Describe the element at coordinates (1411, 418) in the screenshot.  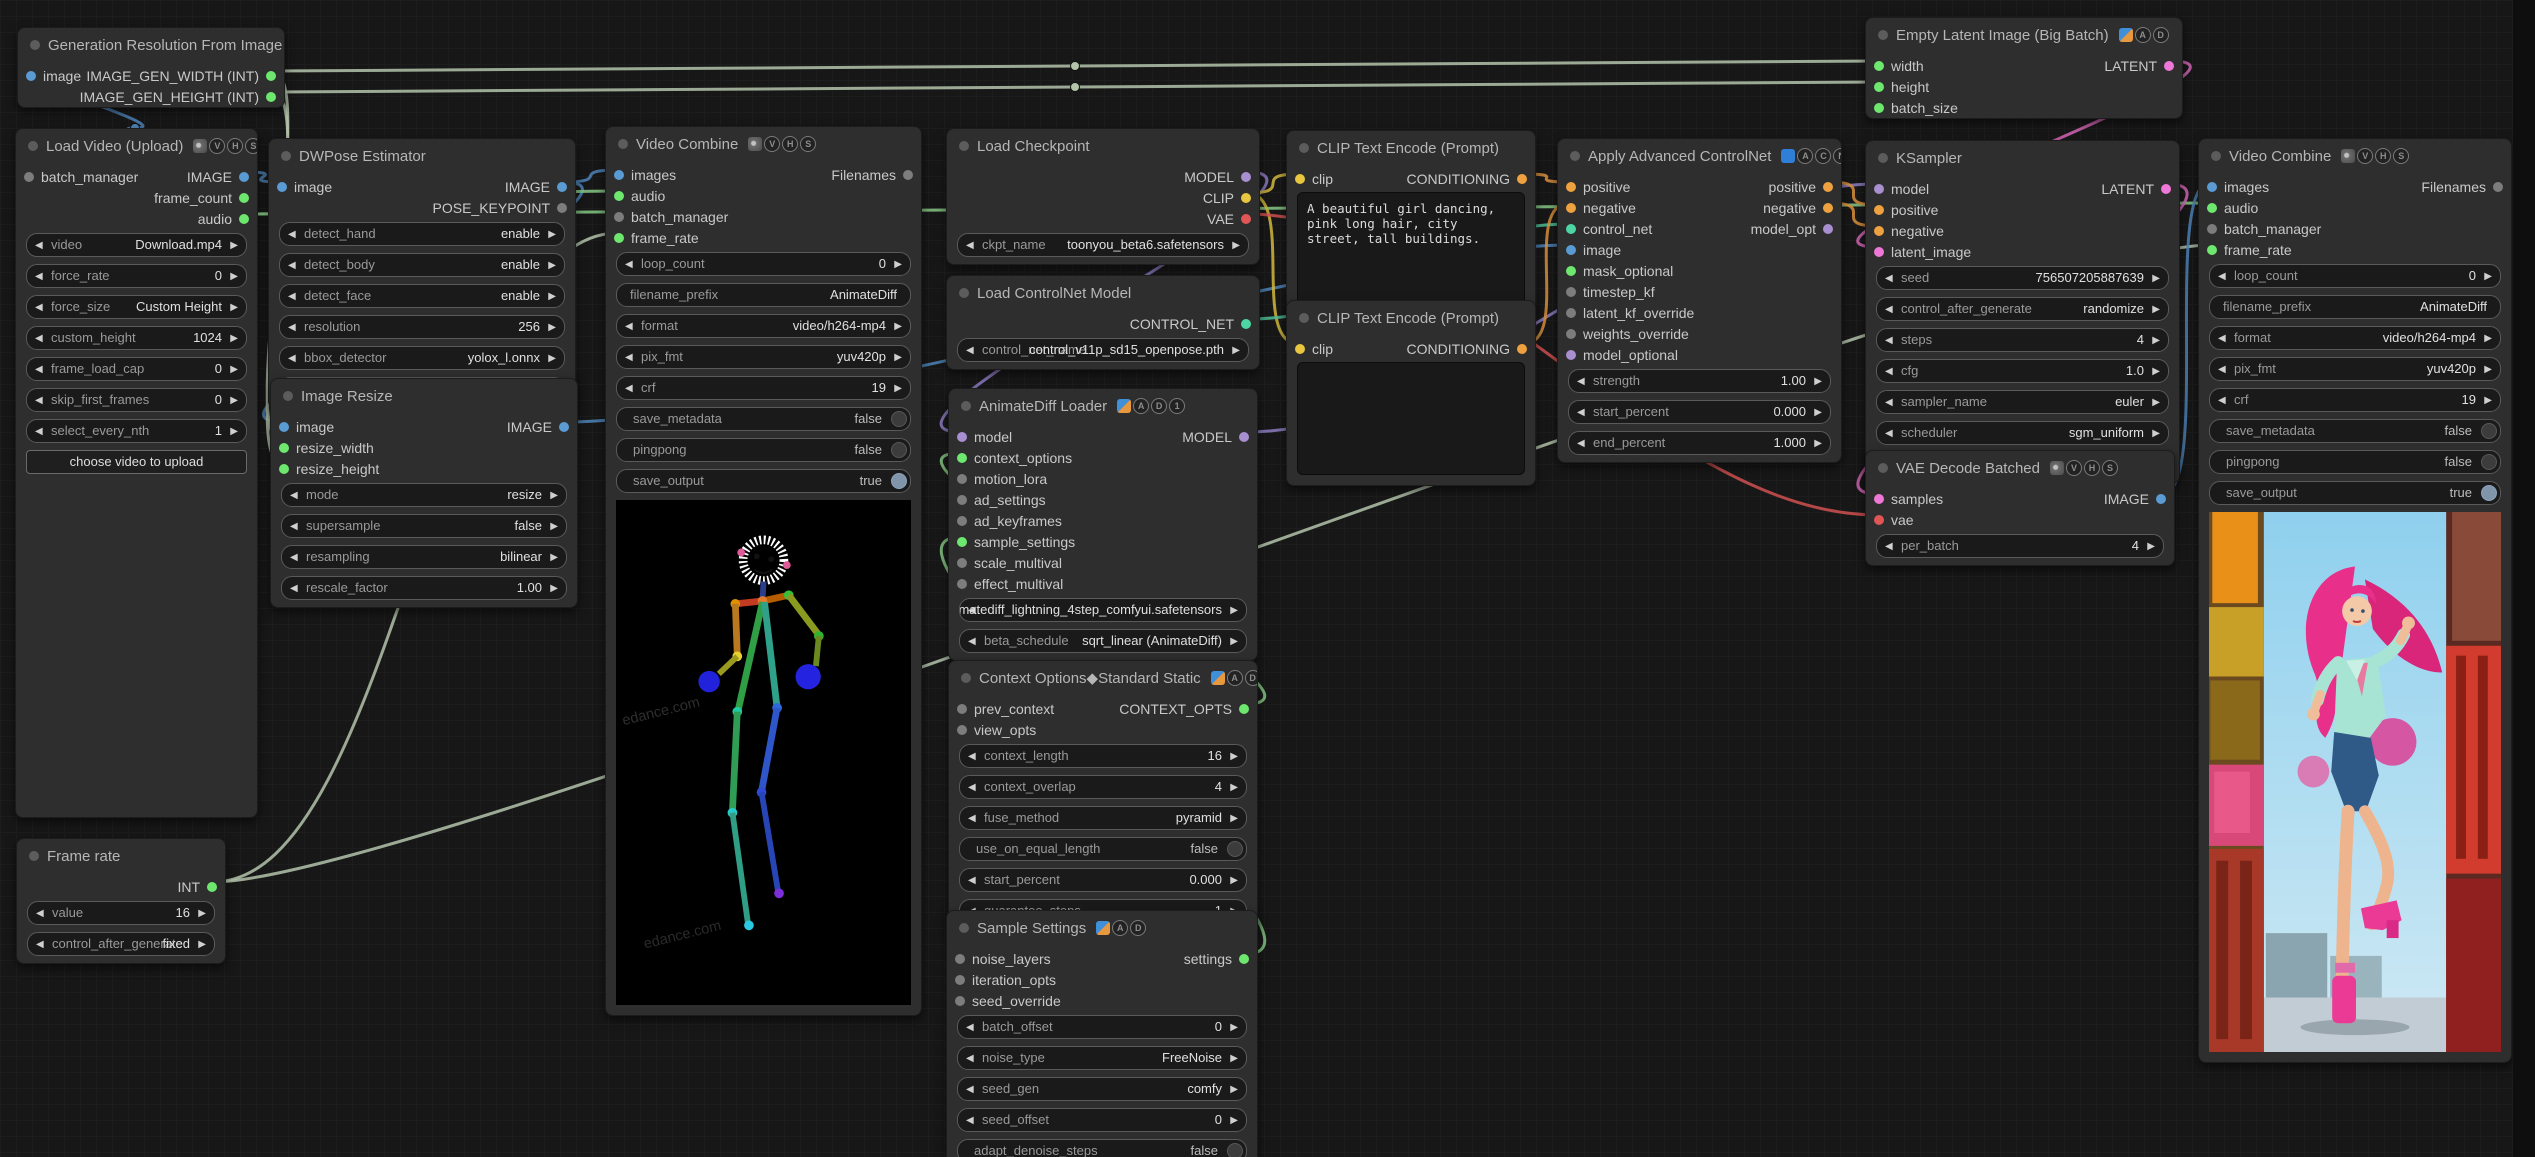
I see `prompt-textarea` at that location.